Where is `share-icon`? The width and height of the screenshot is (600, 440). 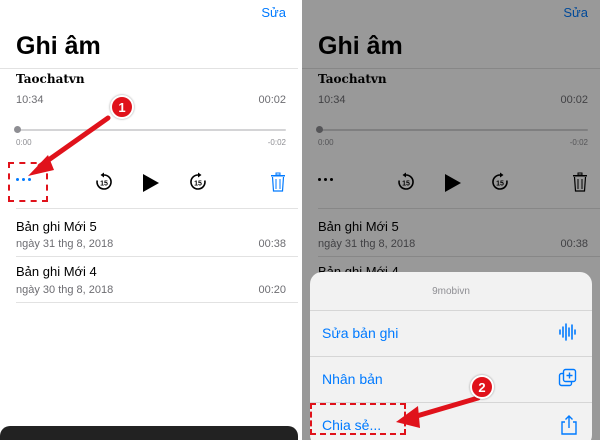
share-icon is located at coordinates (569, 427).